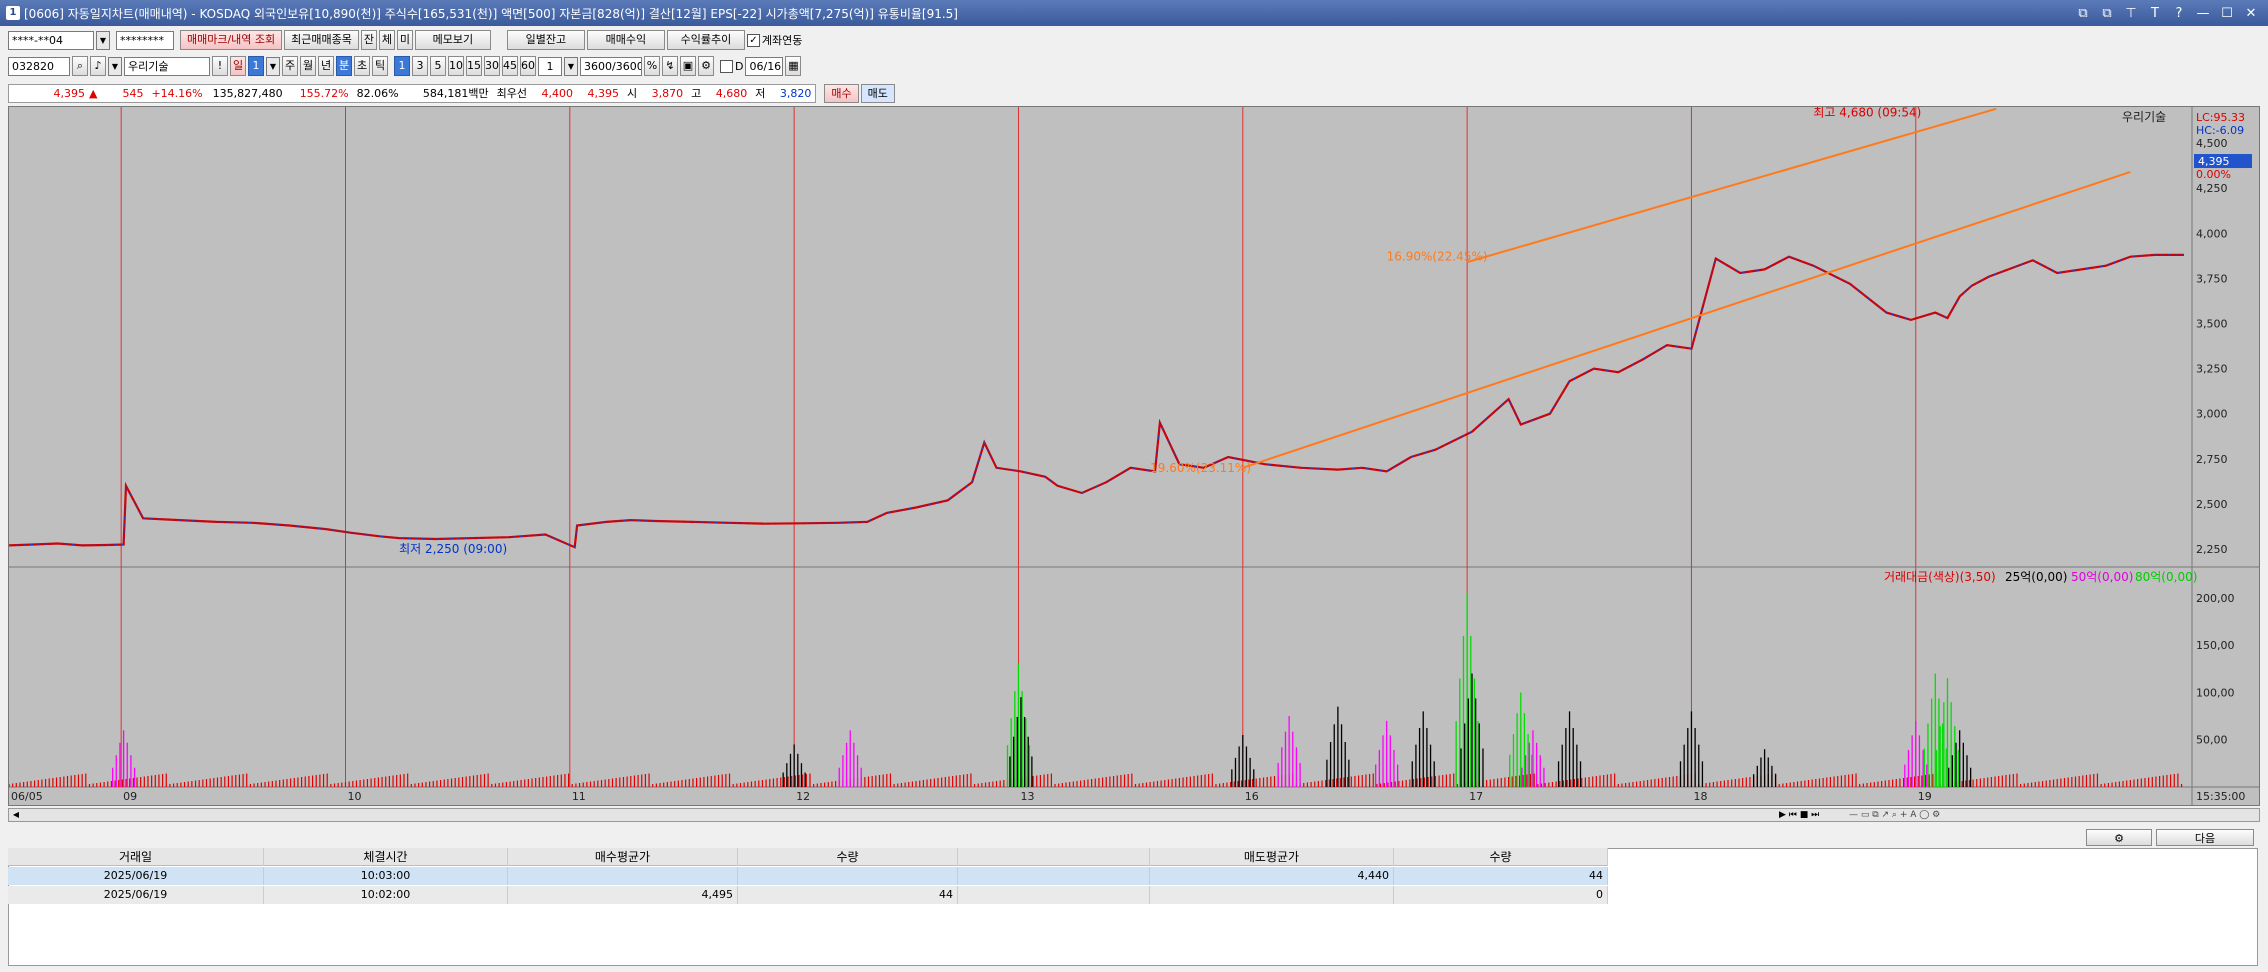  Describe the element at coordinates (27, 796) in the screenshot. I see `x-tick-label: 06/05` at that location.